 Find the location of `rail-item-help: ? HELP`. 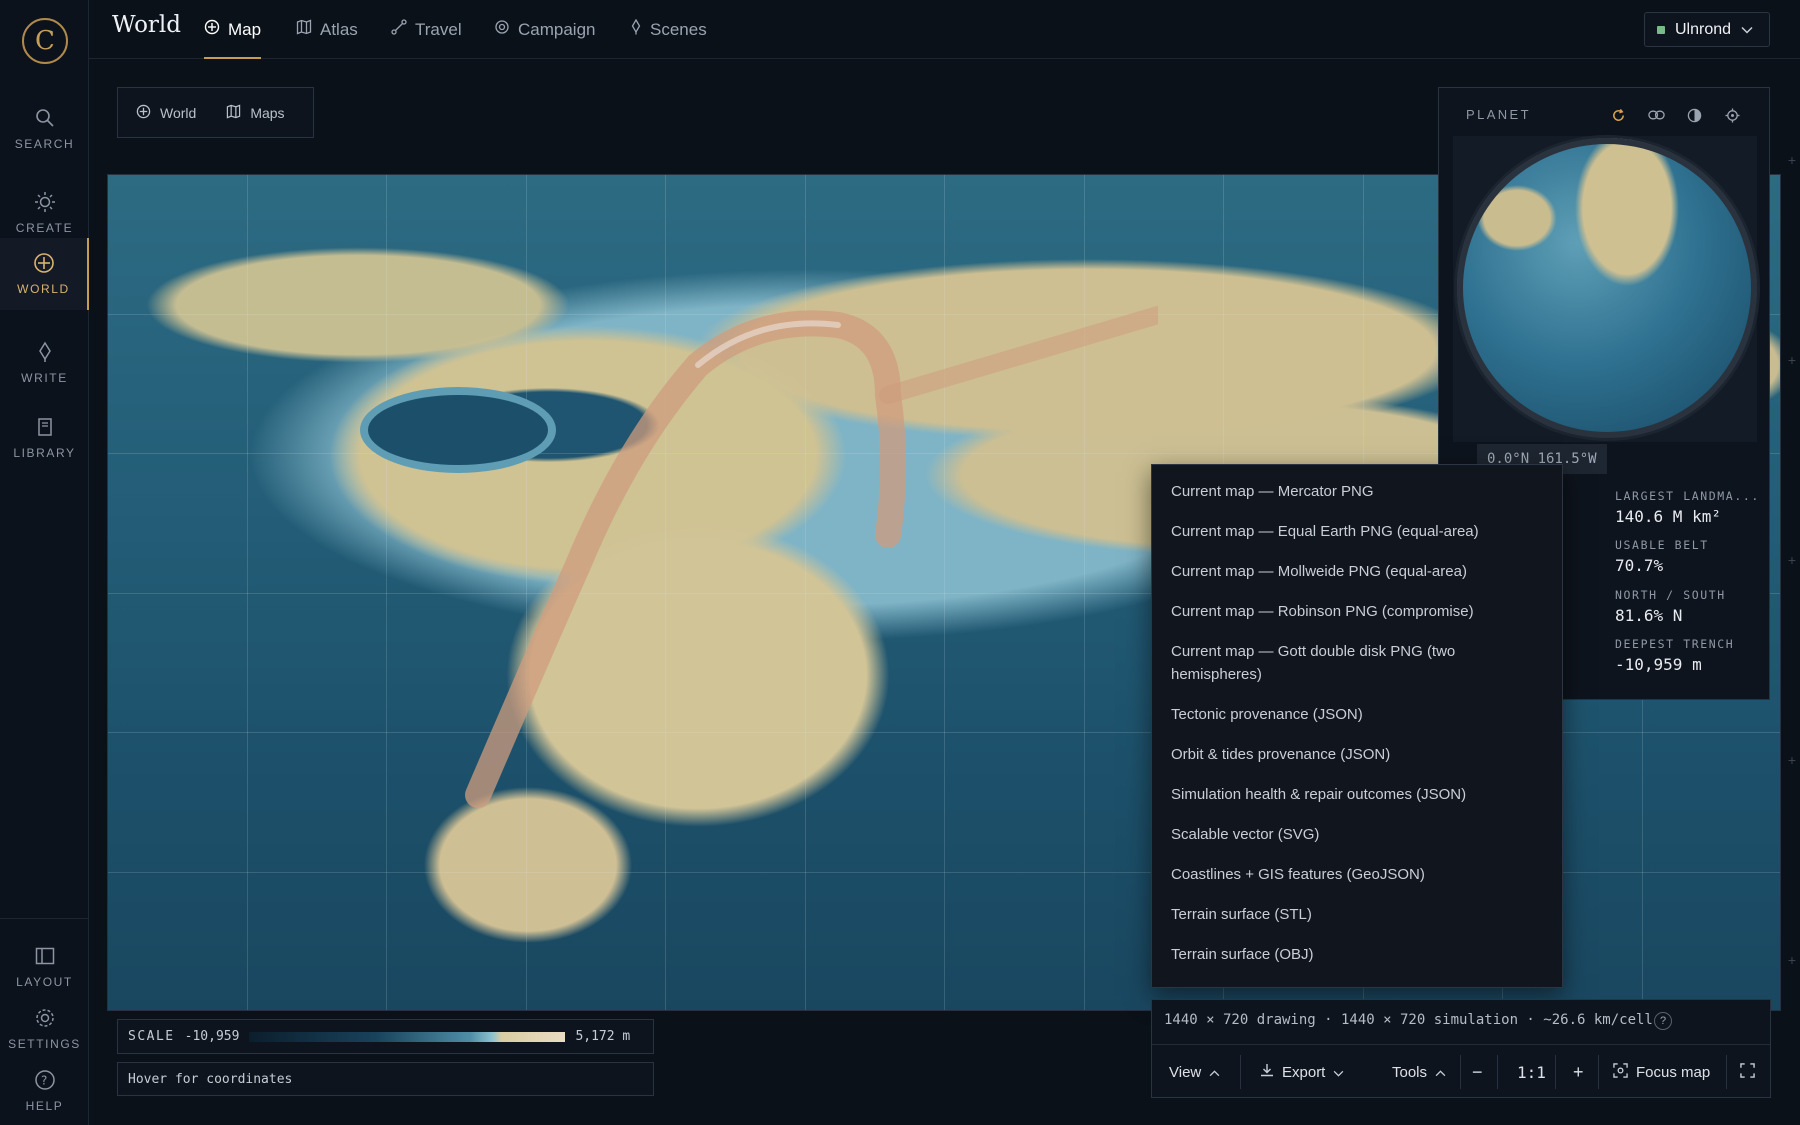

rail-item-help: ? HELP is located at coordinates (44, 1091).